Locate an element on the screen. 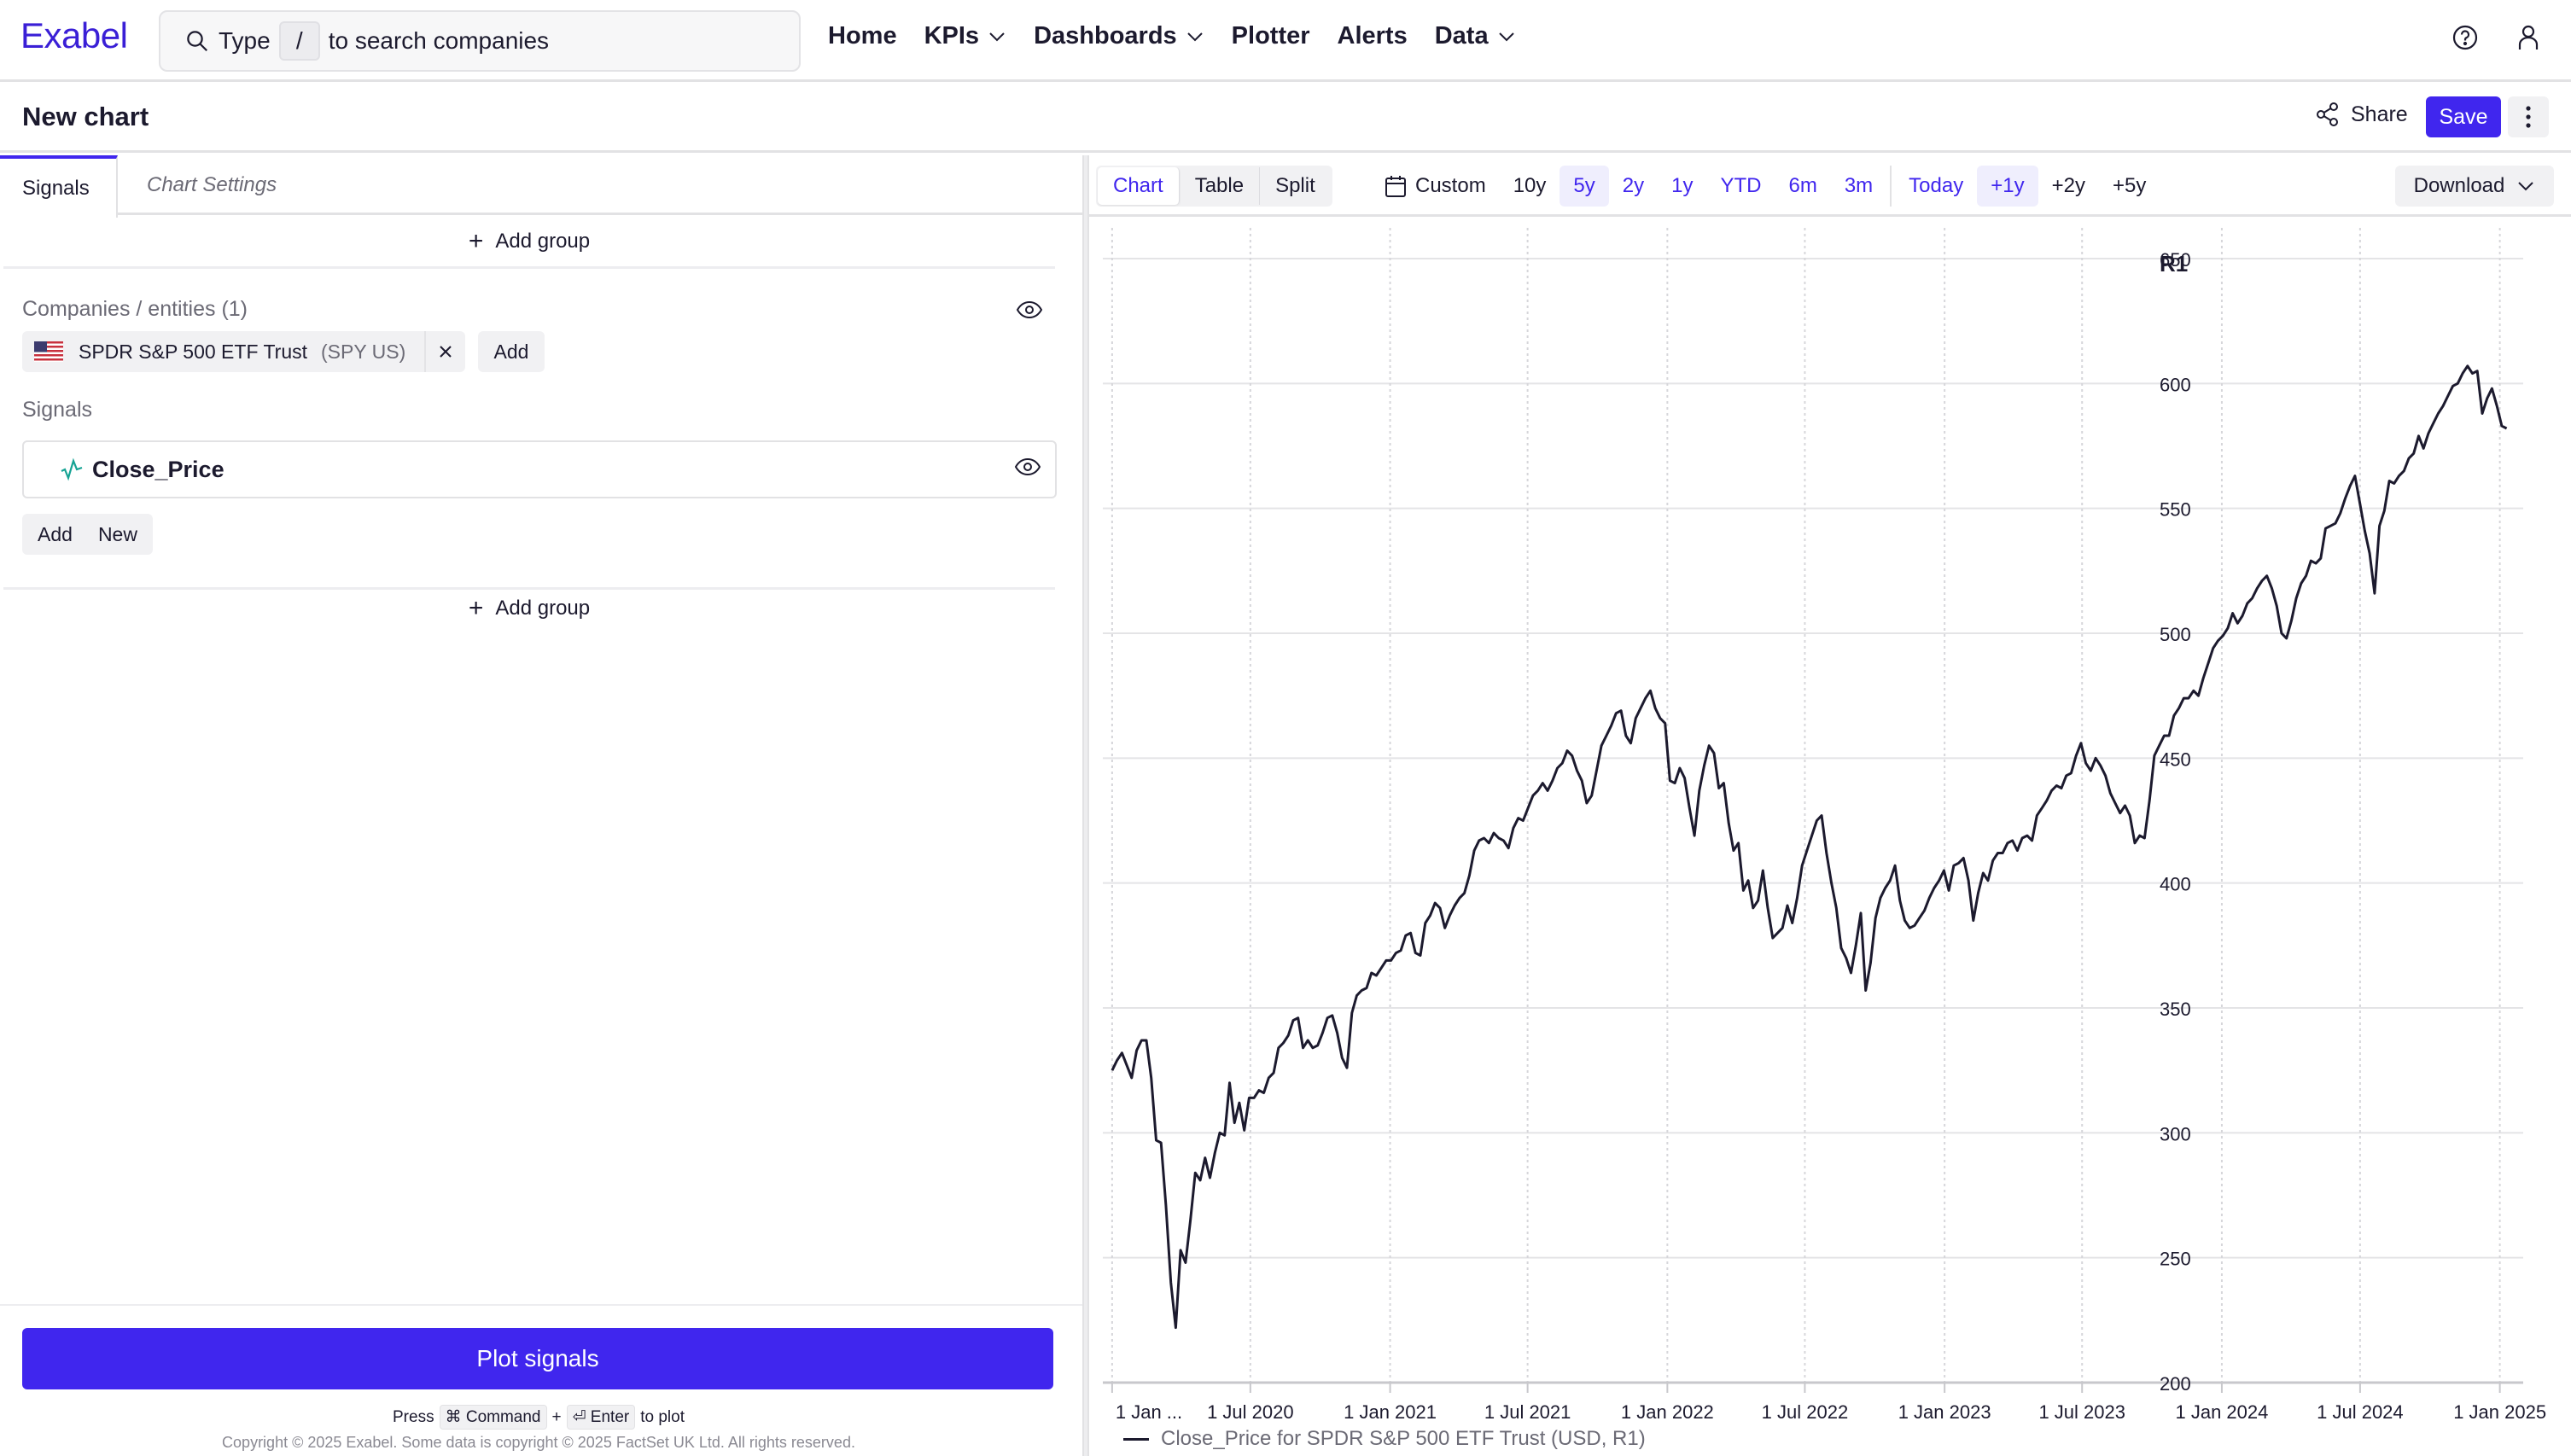  close-icon is located at coordinates (446, 352).